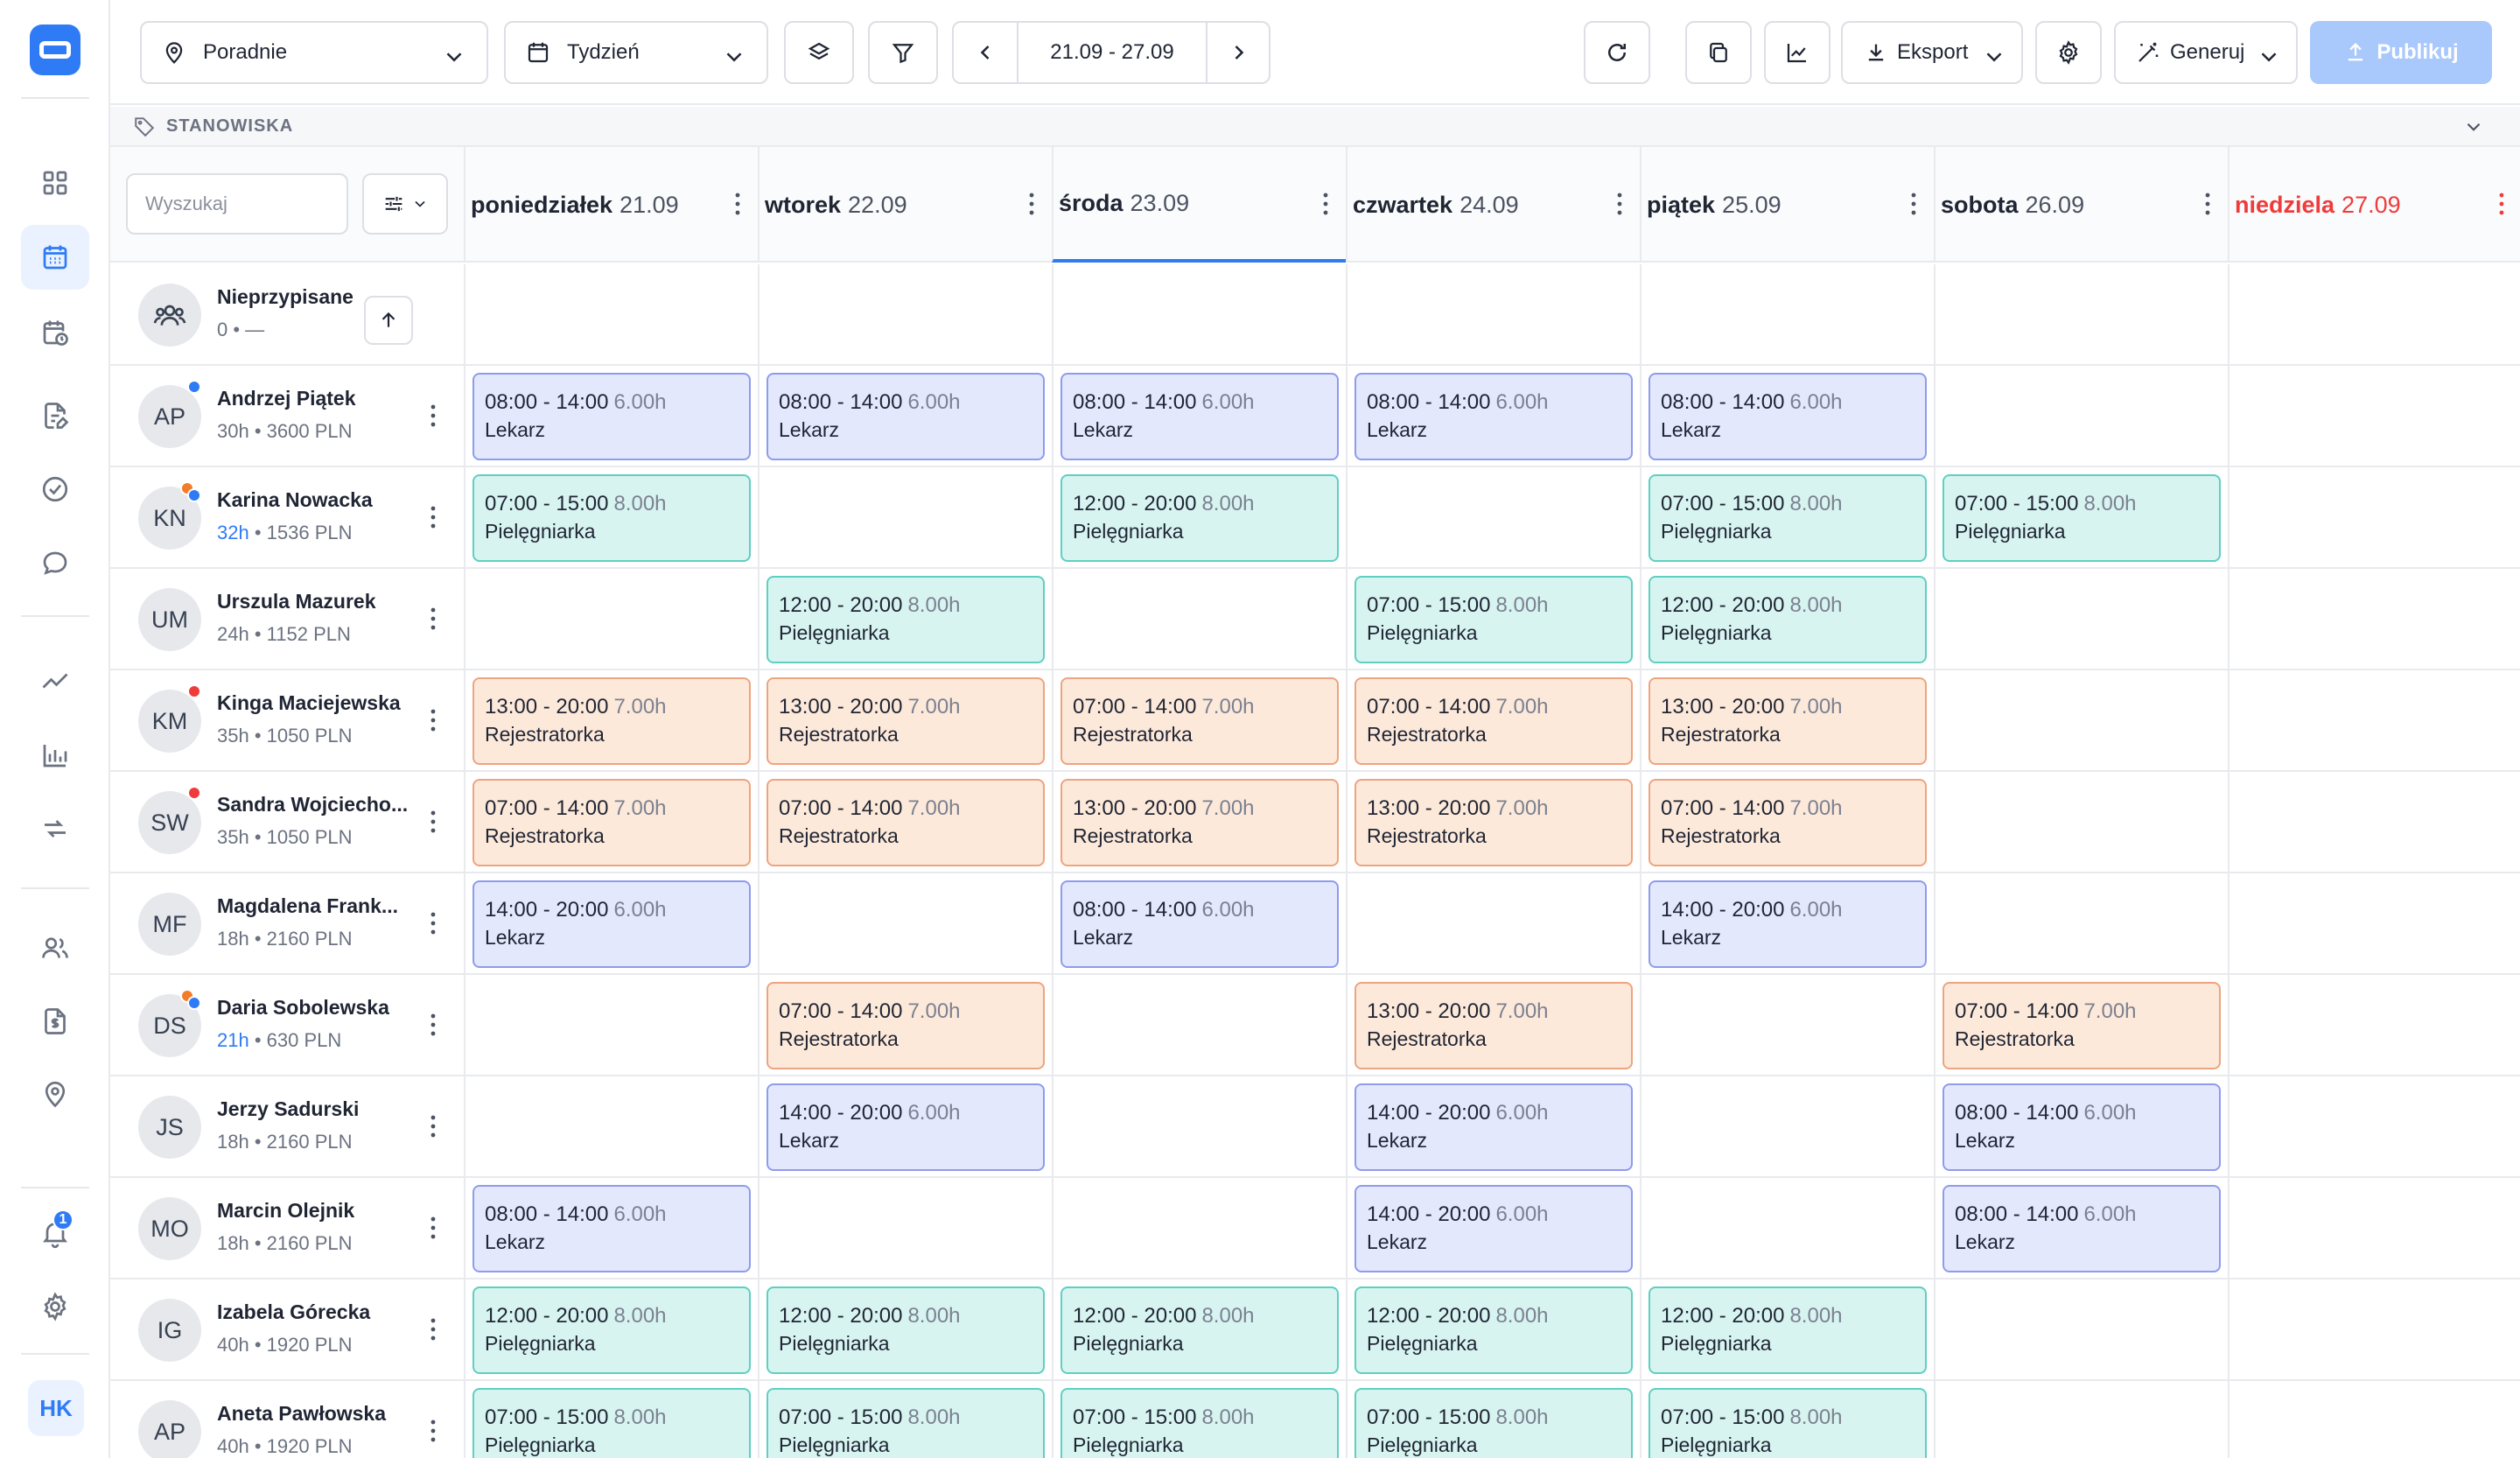 The width and height of the screenshot is (2520, 1458). What do you see at coordinates (55, 183) in the screenshot?
I see `sidebar-item-dashboard` at bounding box center [55, 183].